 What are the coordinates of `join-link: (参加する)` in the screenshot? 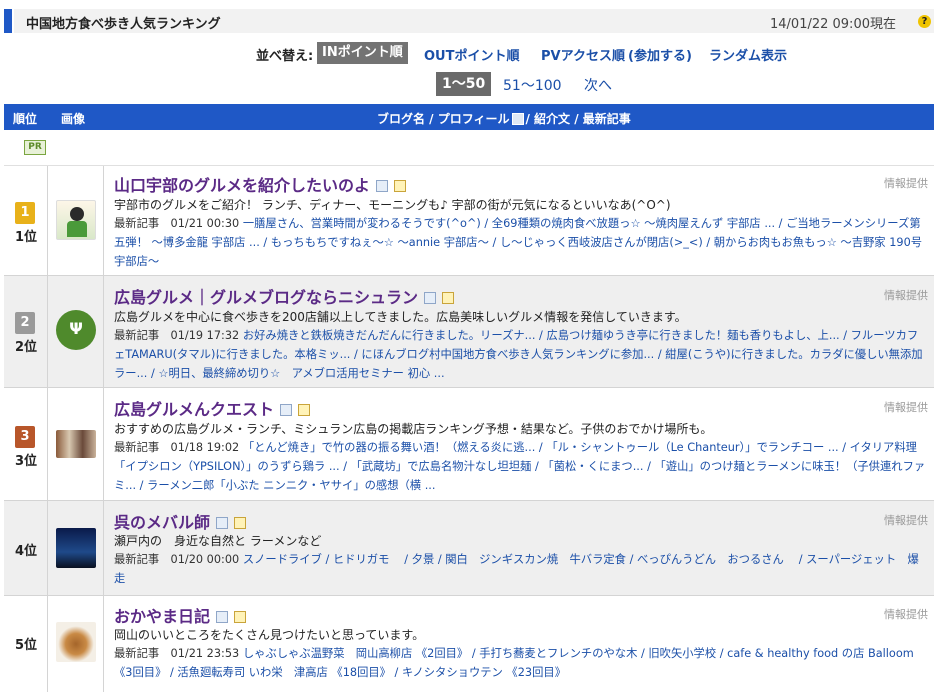 It's located at (660, 54).